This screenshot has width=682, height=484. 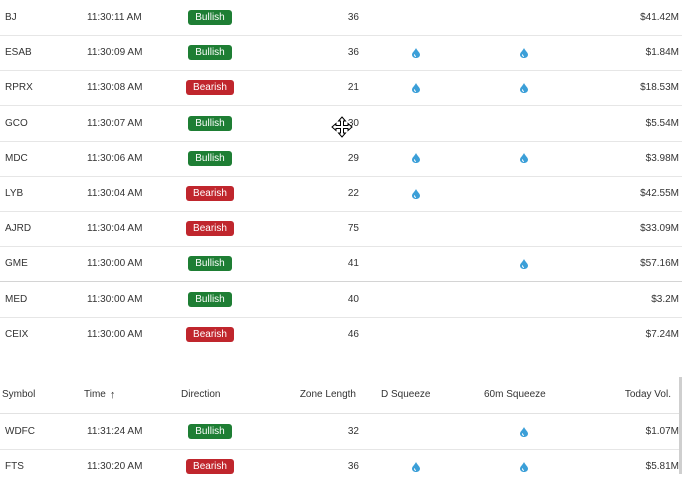 I want to click on symbol-cell: BJ, so click(x=11, y=17).